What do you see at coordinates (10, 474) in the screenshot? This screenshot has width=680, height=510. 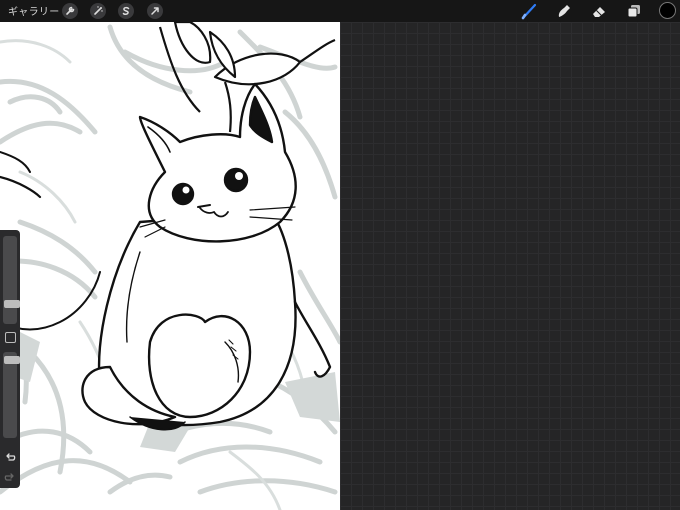 I see `redo-icon` at bounding box center [10, 474].